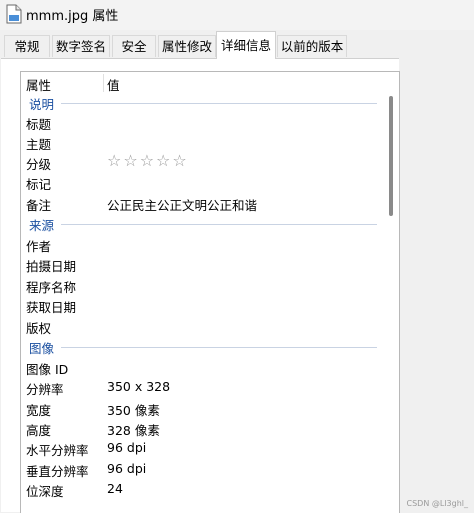 Image resolution: width=474 pixels, height=513 pixels. What do you see at coordinates (148, 160) in the screenshot?
I see `rating-stars: ☆☆☆☆☆` at bounding box center [148, 160].